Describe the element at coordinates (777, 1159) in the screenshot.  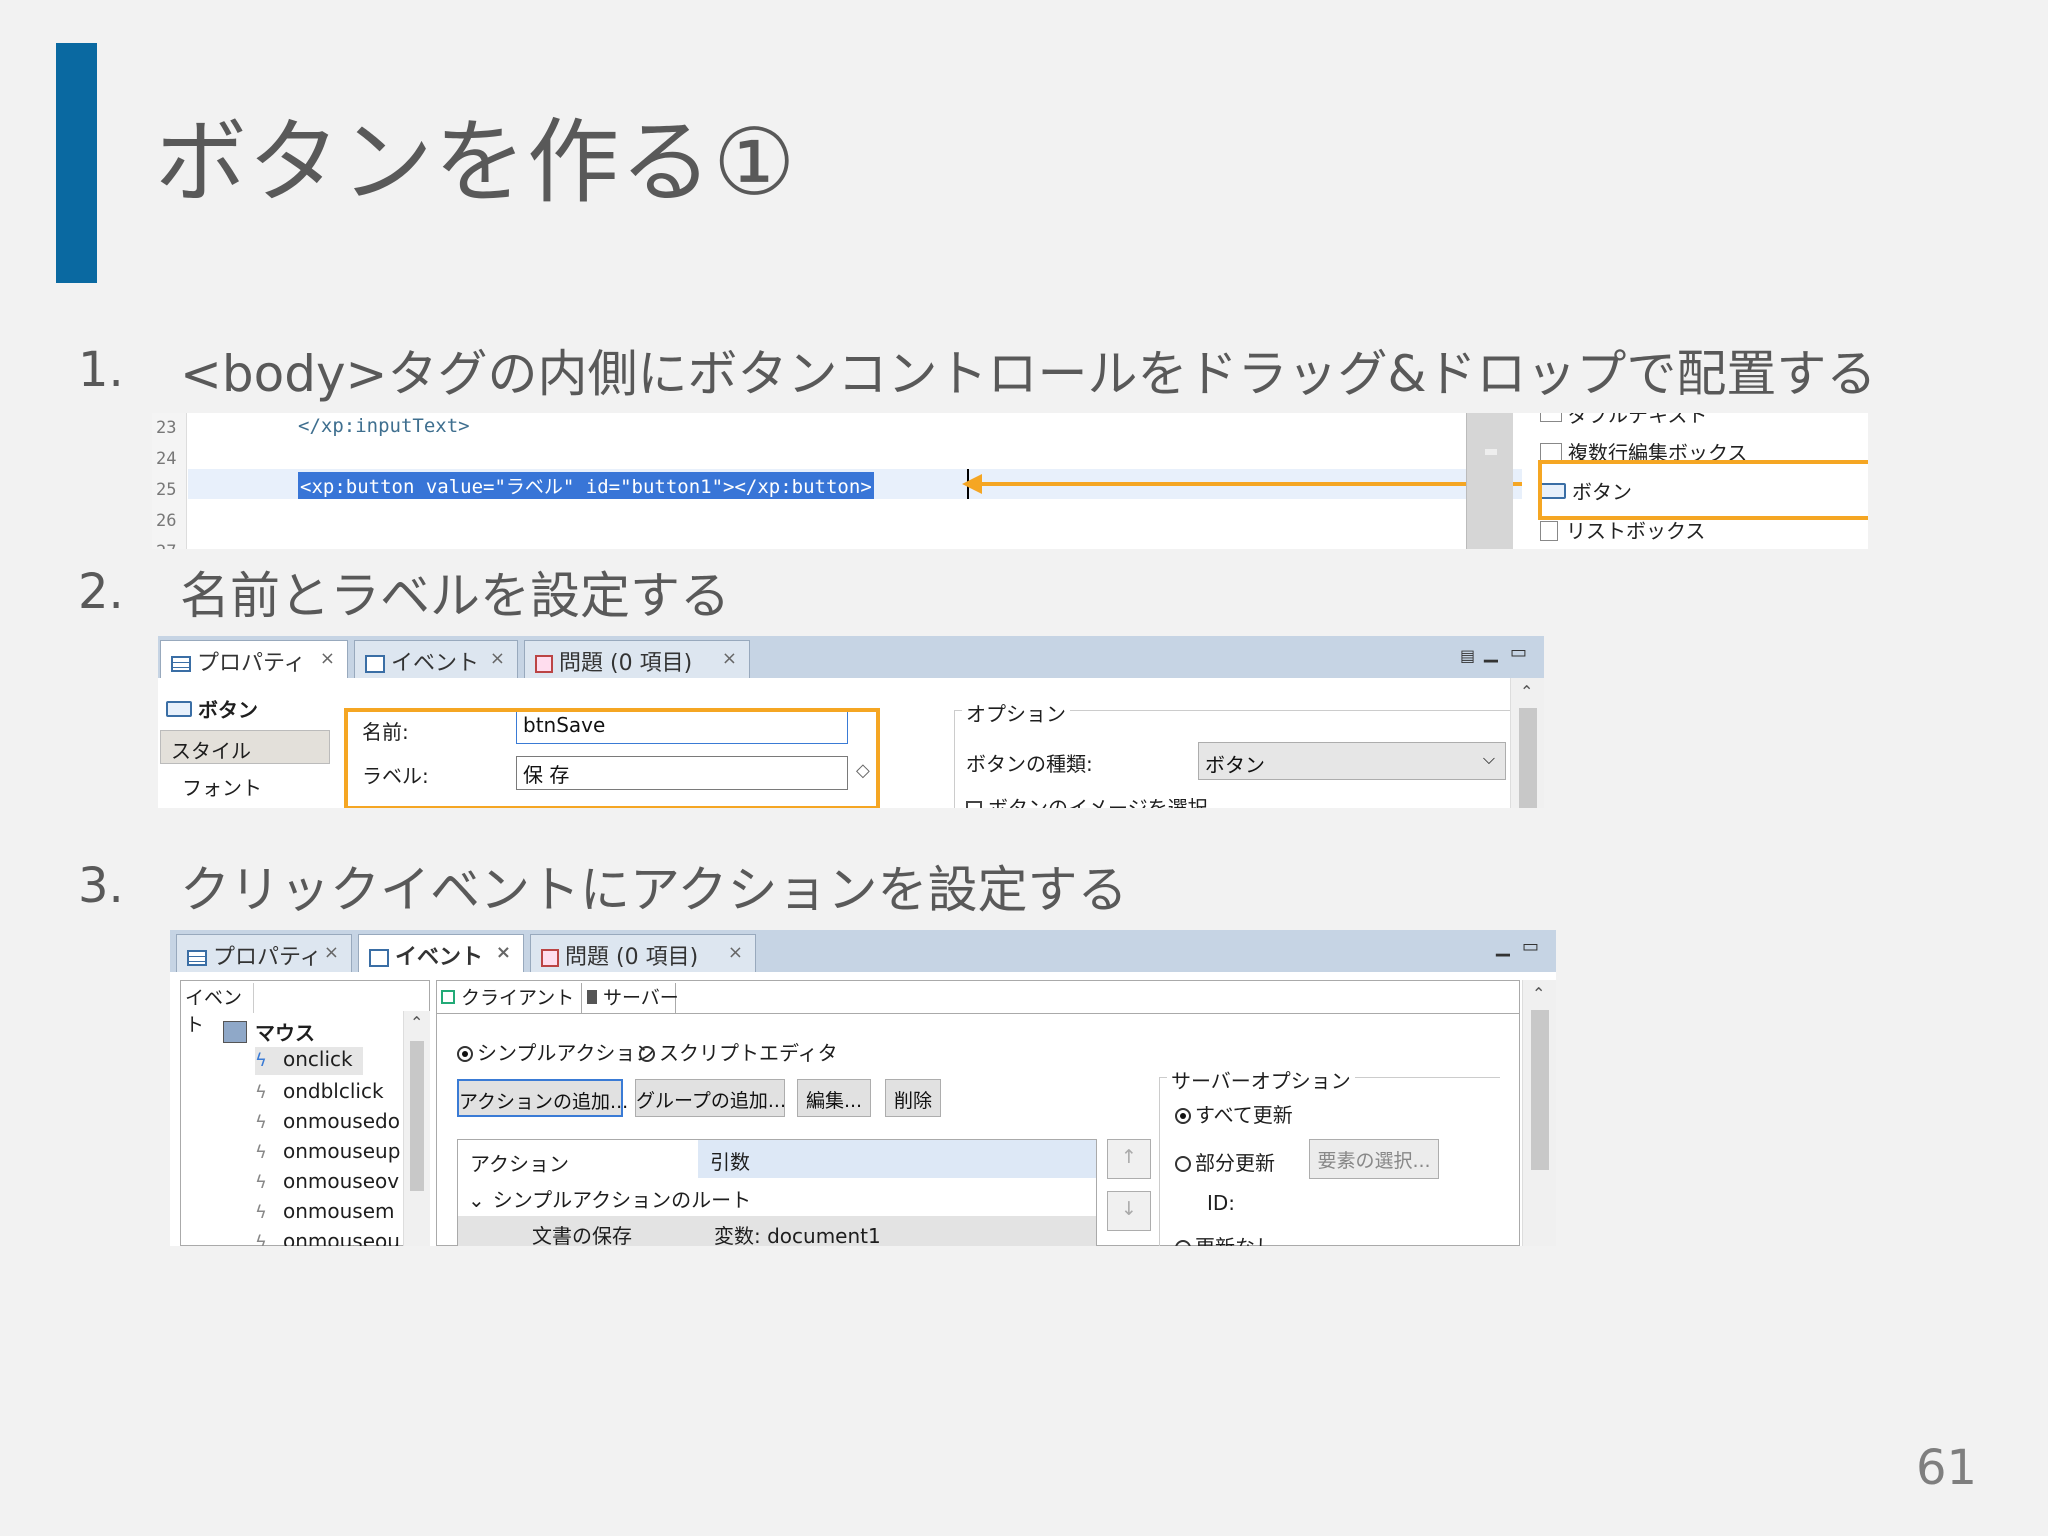
I see `table-header-row: アクション 引数` at that location.